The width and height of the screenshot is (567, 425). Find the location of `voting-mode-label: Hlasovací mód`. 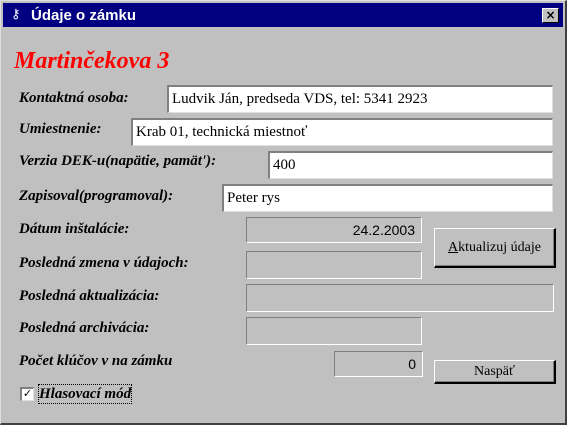

voting-mode-label: Hlasovací mód is located at coordinates (85, 394).